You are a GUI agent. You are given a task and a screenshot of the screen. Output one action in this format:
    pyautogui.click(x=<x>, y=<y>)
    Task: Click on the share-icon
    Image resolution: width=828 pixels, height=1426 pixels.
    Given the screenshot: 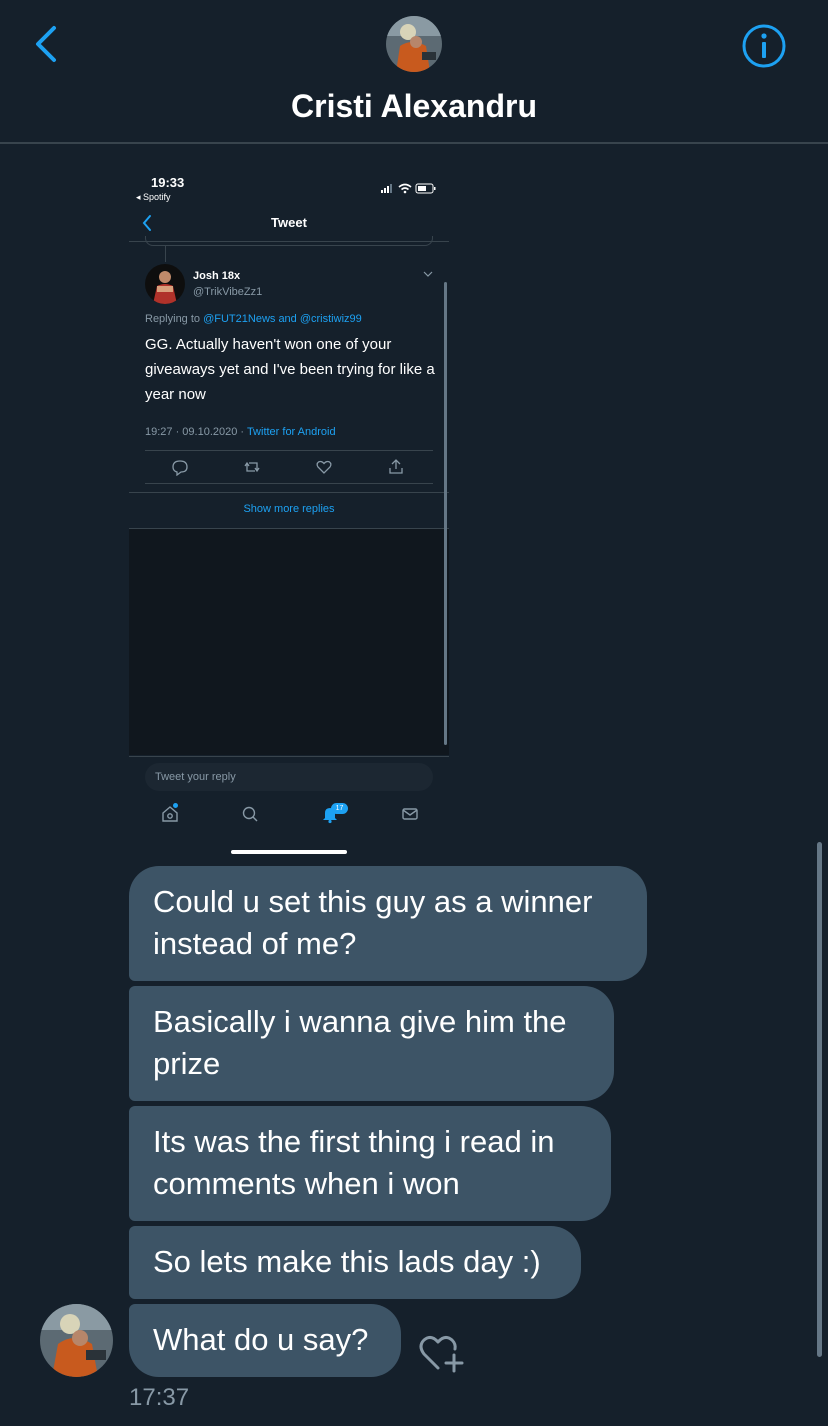 What is the action you would take?
    pyautogui.click(x=396, y=466)
    